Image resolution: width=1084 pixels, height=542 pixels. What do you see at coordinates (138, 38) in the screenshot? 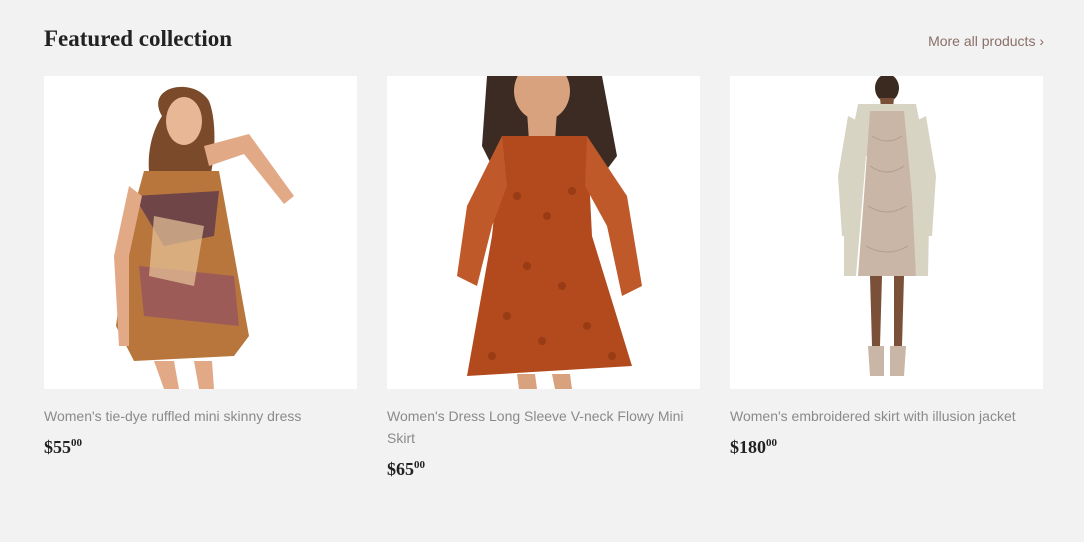
I see `section-title: Featured collection` at bounding box center [138, 38].